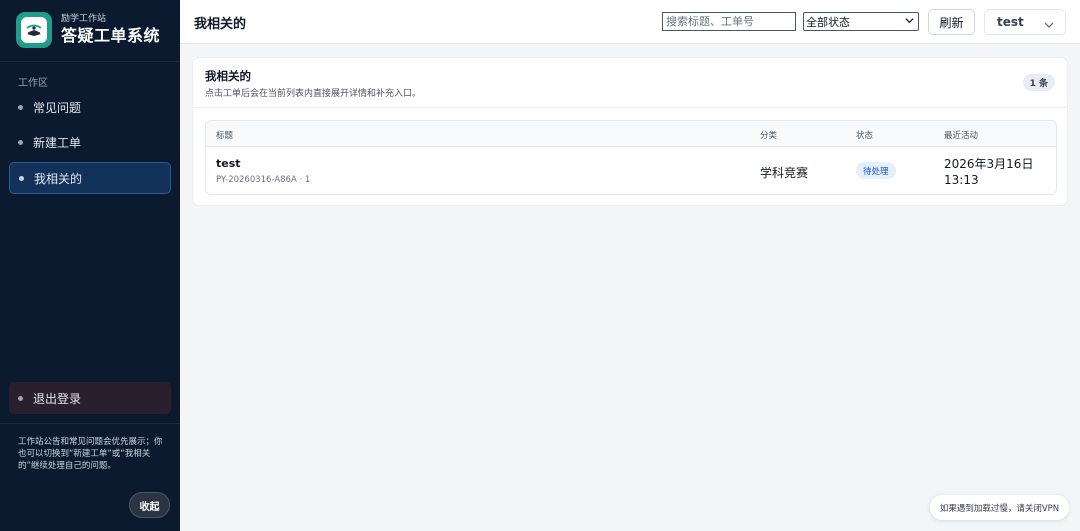 The height and width of the screenshot is (531, 1080). What do you see at coordinates (90, 178) in the screenshot?
I see `sidebar-item-my-related: 我相关的` at bounding box center [90, 178].